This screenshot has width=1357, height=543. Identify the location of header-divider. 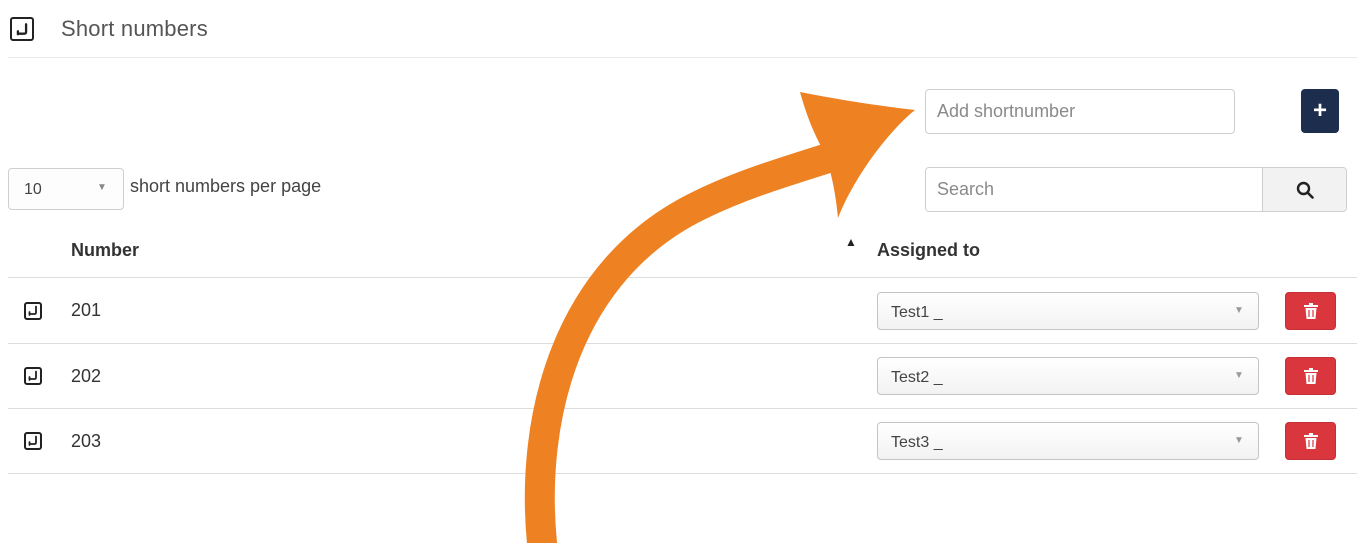
(682, 57).